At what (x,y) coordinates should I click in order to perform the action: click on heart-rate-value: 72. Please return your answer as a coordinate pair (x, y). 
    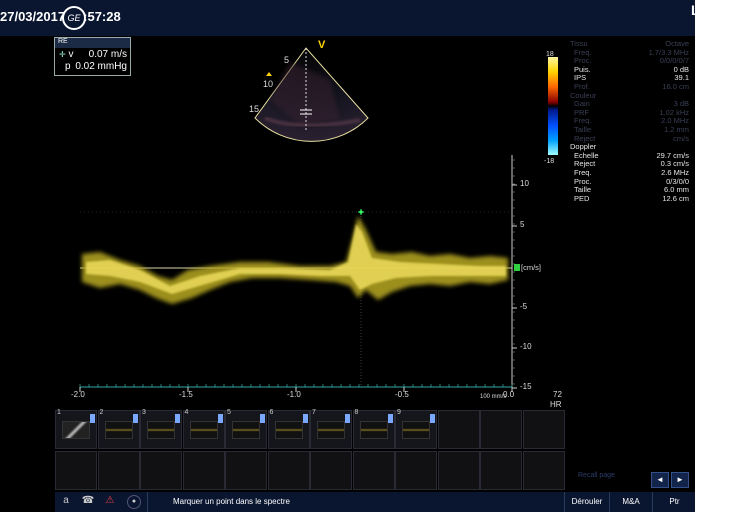
    Looking at the image, I should click on (557, 394).